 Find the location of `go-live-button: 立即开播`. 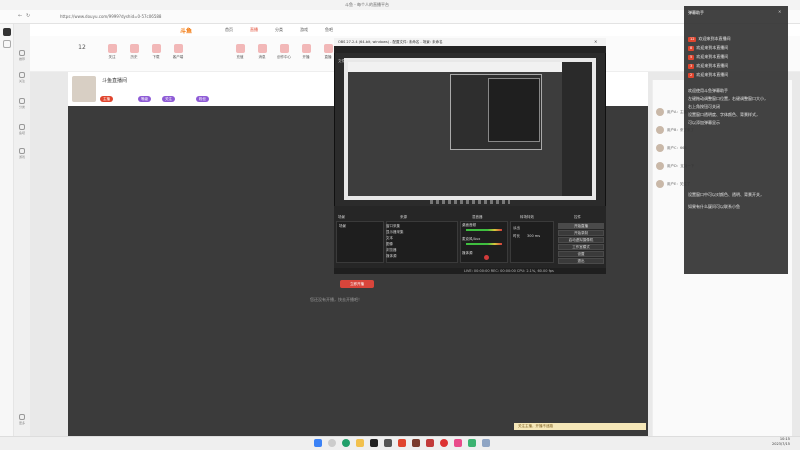

go-live-button: 立即开播 is located at coordinates (357, 284).